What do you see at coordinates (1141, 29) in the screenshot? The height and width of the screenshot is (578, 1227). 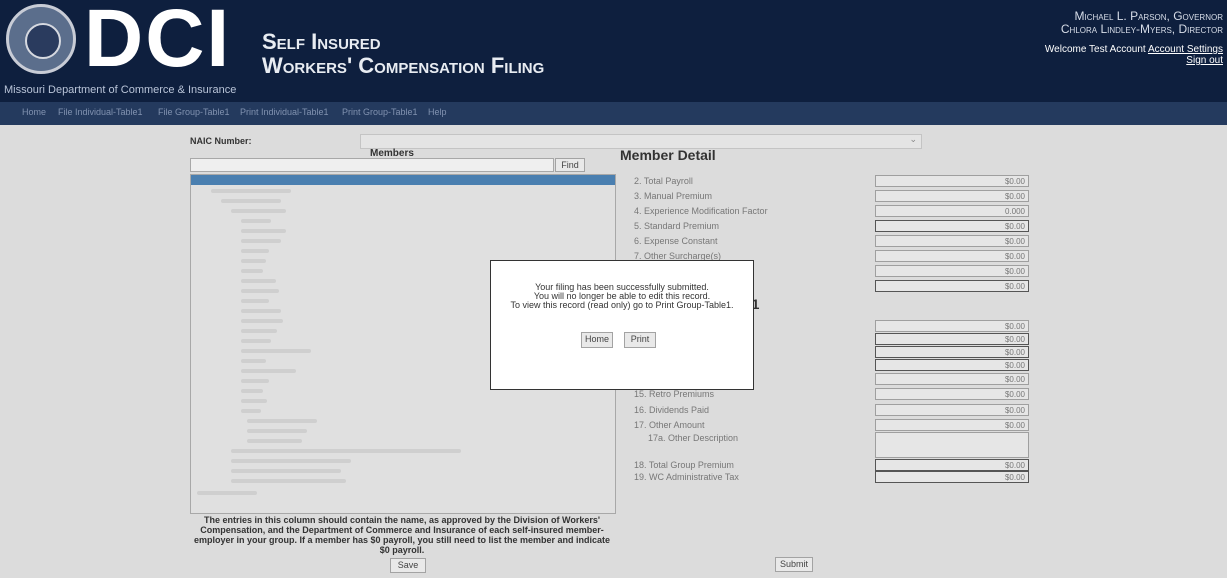 I see `director-name: Chlora Lindley-Myers, Director` at bounding box center [1141, 29].